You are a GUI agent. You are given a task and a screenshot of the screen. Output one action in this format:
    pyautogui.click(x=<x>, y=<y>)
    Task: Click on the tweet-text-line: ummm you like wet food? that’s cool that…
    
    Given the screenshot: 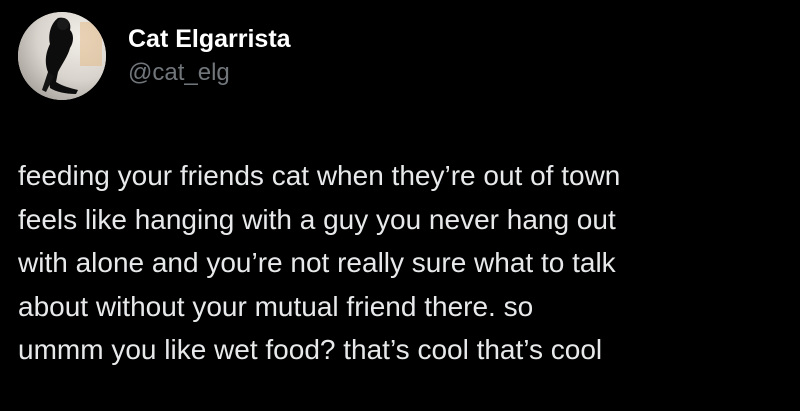 What is the action you would take?
    pyautogui.click(x=310, y=349)
    